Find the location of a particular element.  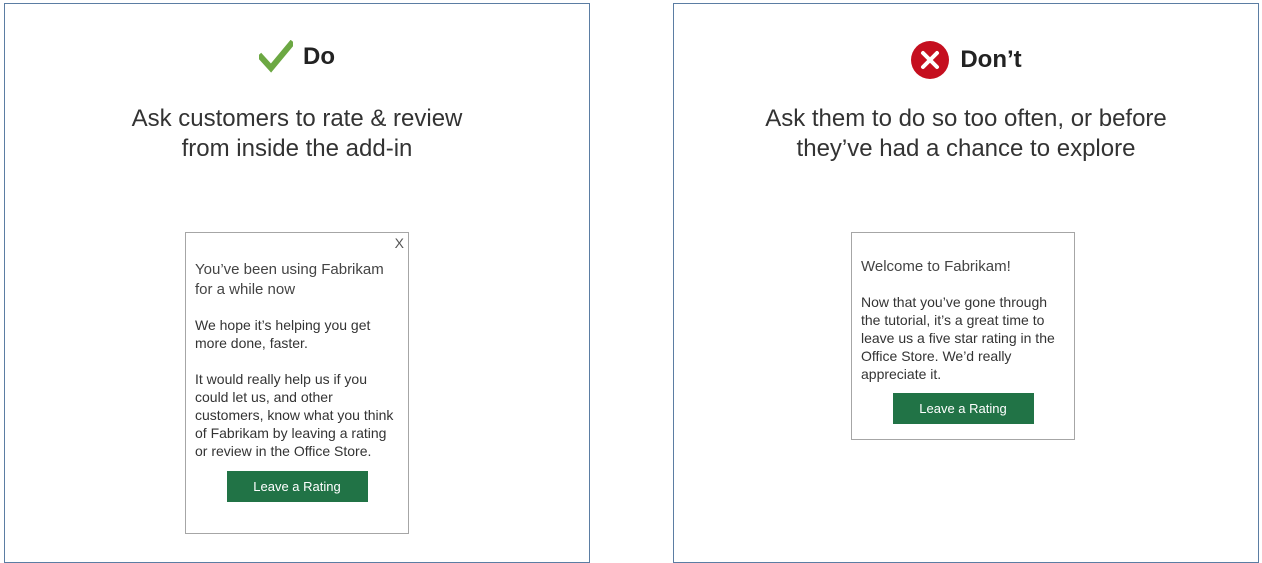

dont-headline-line2: they’ve had a chance to explore is located at coordinates (966, 148).